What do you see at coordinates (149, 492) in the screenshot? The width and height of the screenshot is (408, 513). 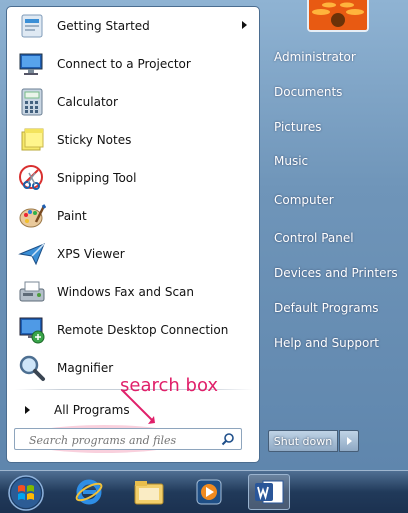 I see `file-explorer-icon` at bounding box center [149, 492].